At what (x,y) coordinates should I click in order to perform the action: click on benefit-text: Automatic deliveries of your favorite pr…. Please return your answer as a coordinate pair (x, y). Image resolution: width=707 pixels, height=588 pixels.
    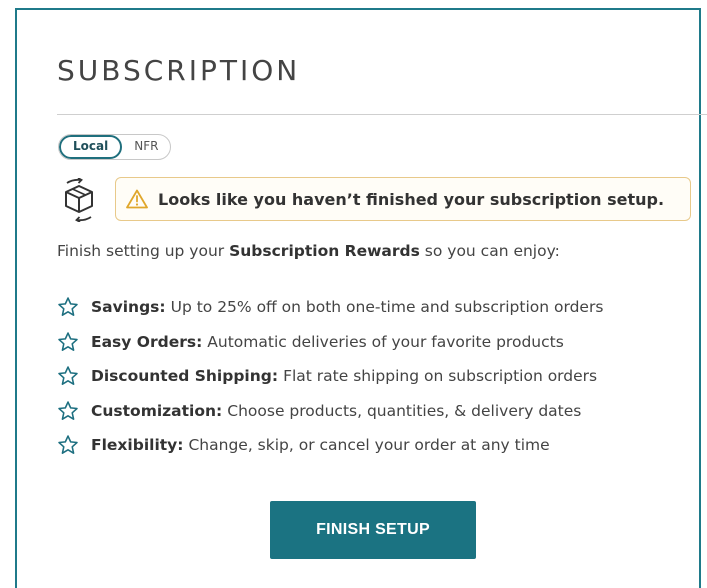
    Looking at the image, I should click on (385, 341).